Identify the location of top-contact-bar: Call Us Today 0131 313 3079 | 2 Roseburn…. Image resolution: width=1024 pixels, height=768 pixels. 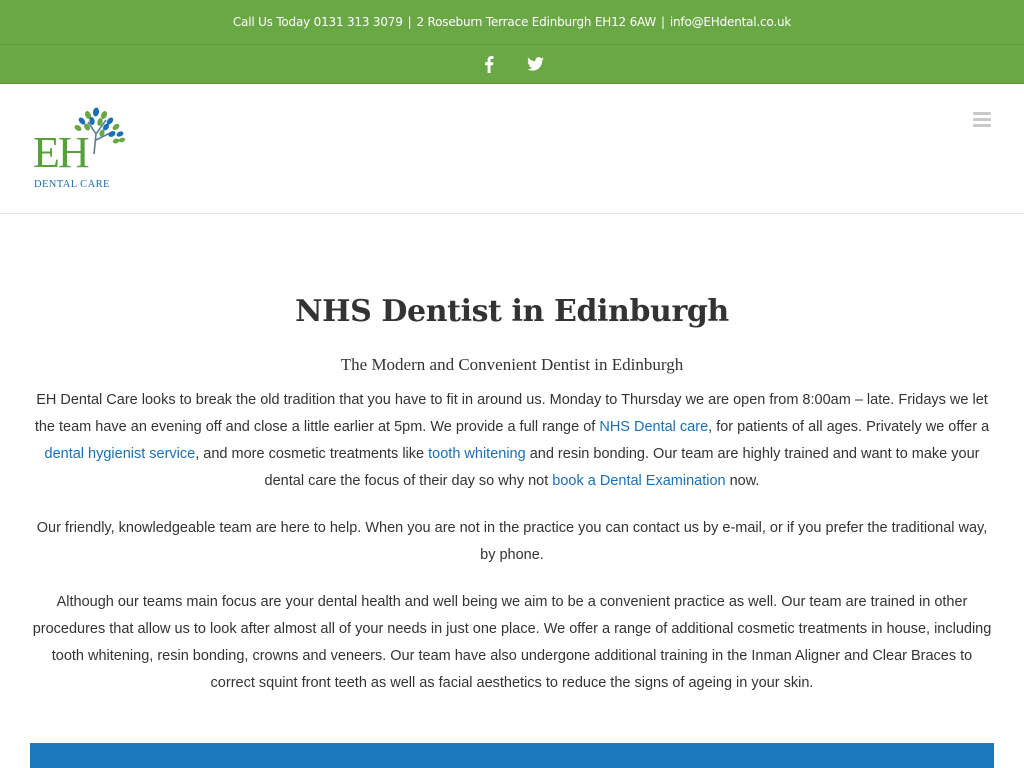
(512, 22).